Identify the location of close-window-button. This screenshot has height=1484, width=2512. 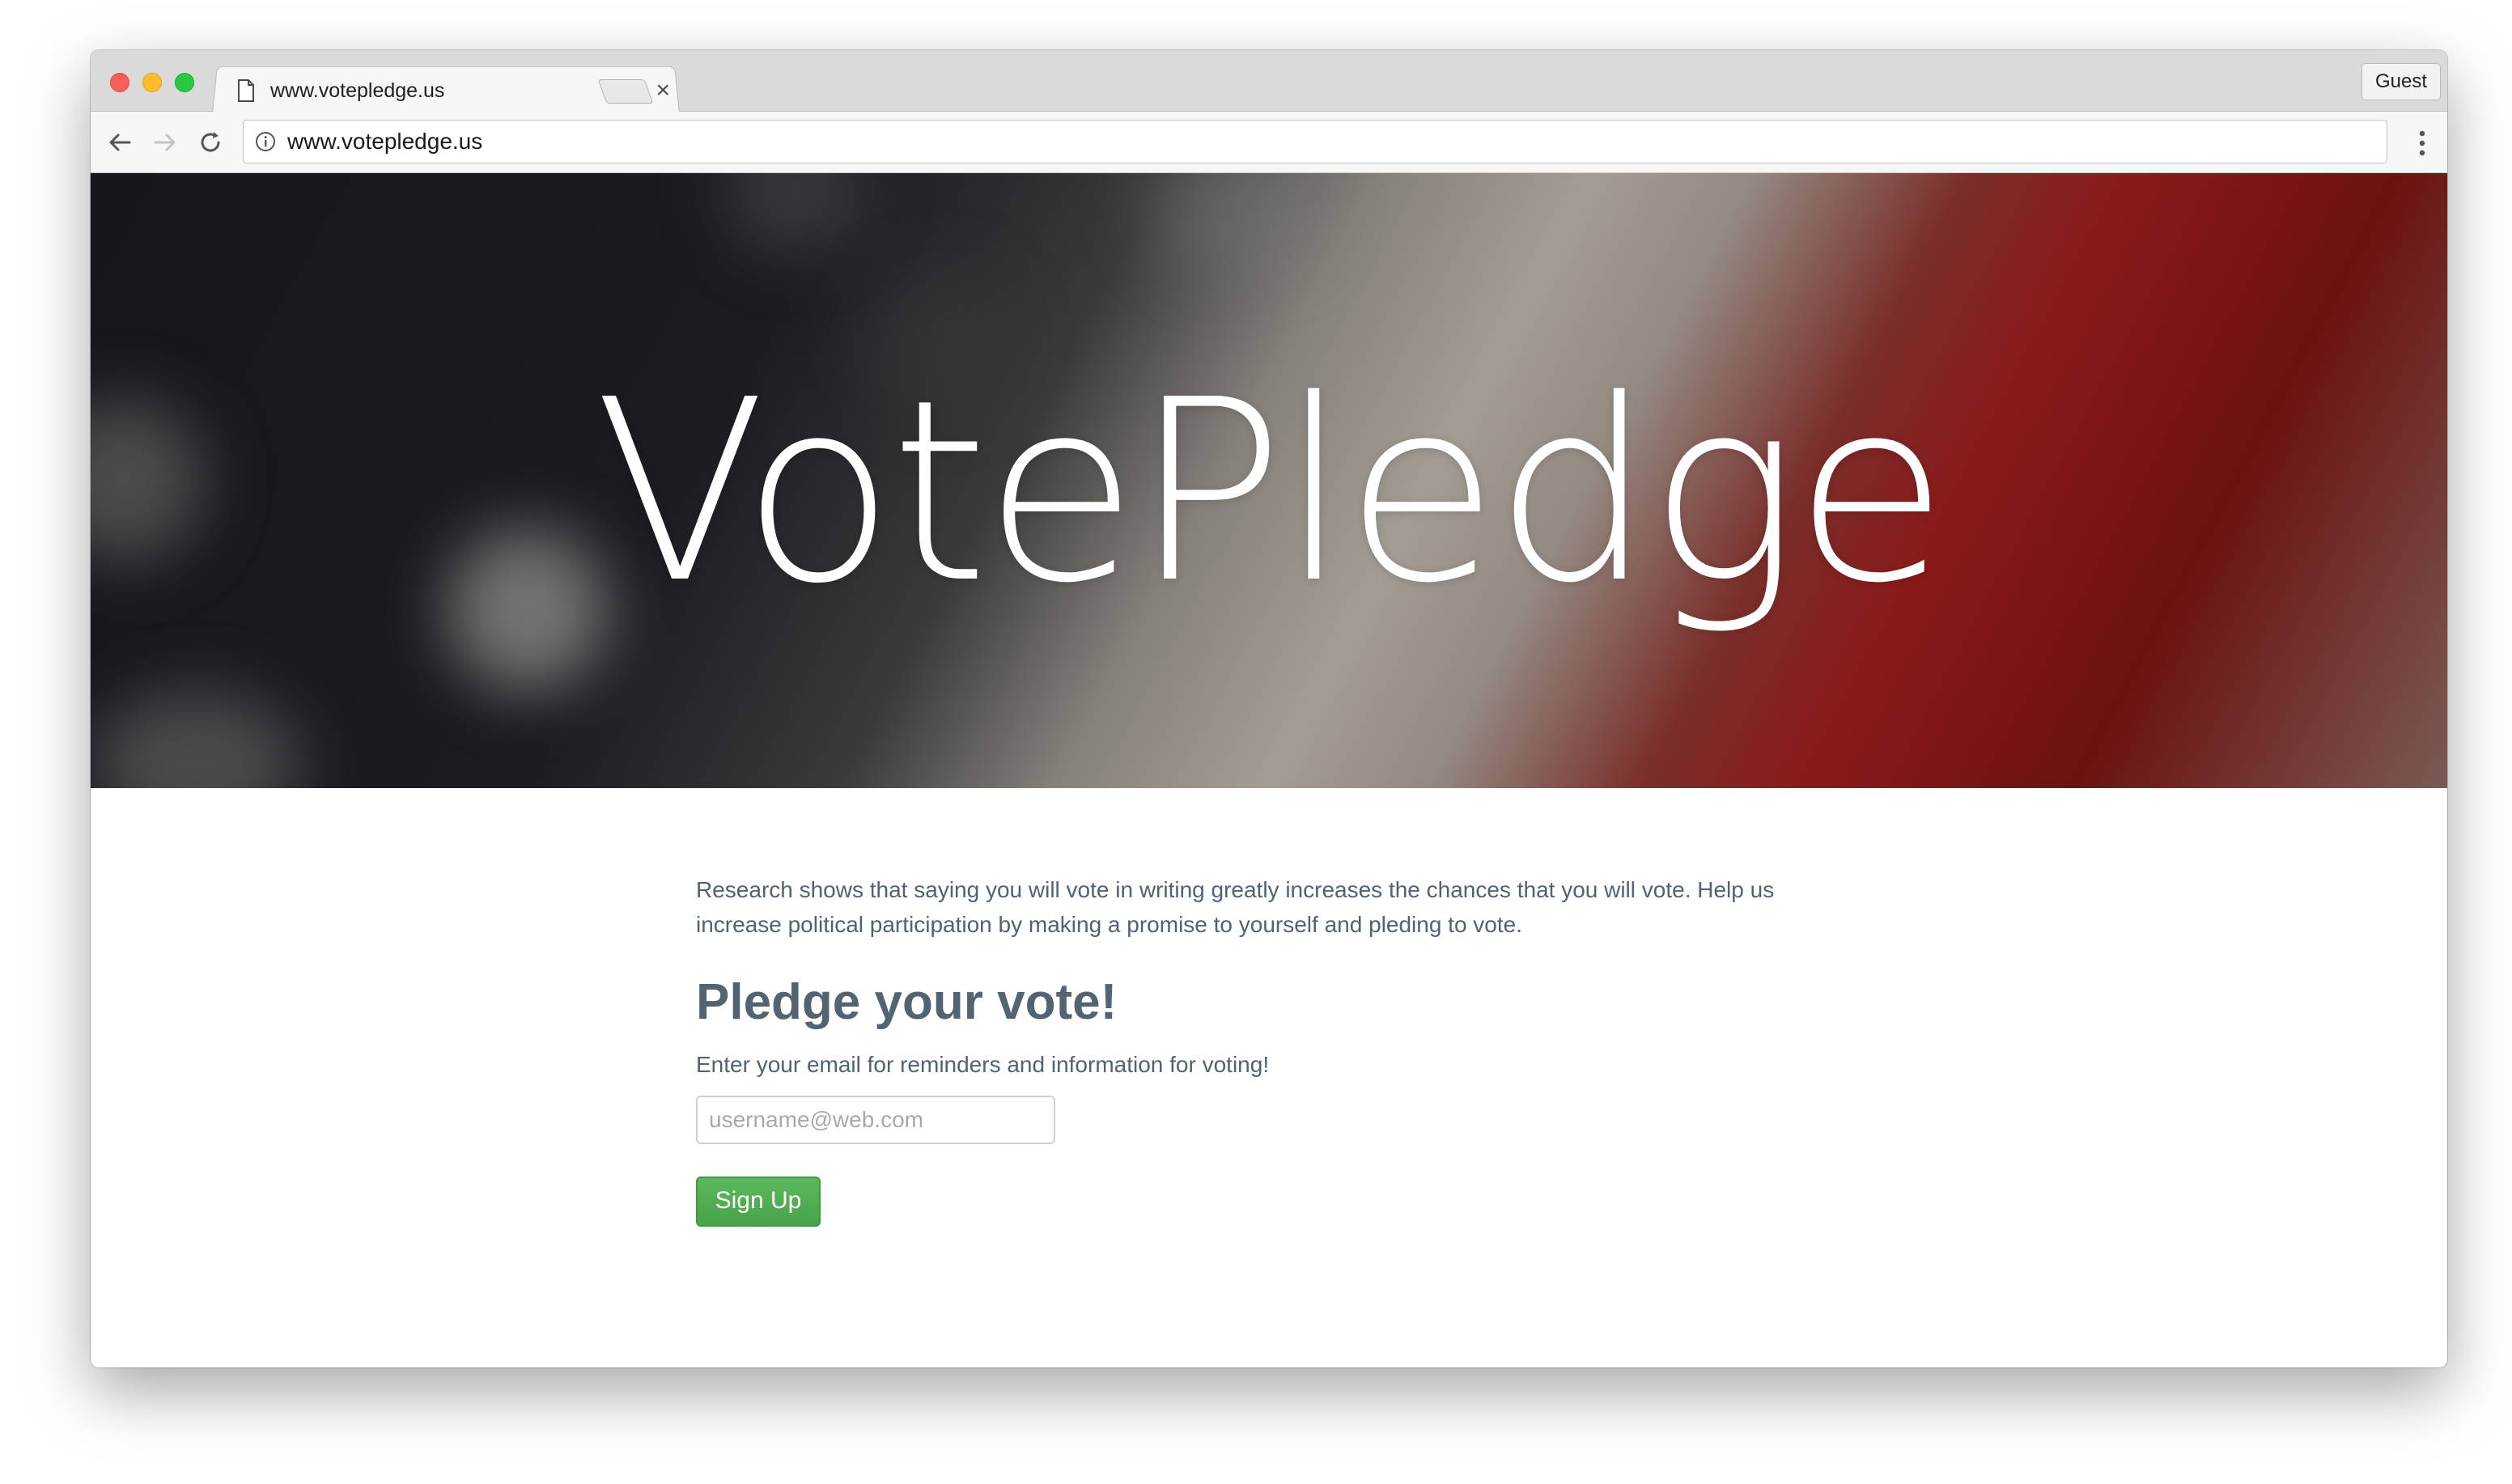
(119, 82).